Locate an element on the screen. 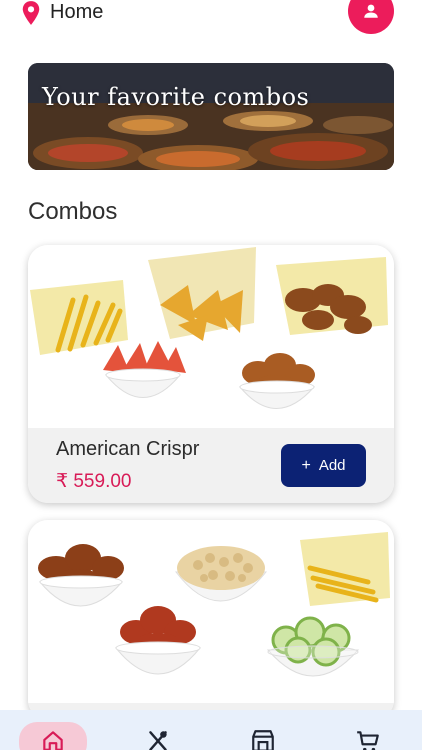  product-name: American Crispr is located at coordinates (128, 449).